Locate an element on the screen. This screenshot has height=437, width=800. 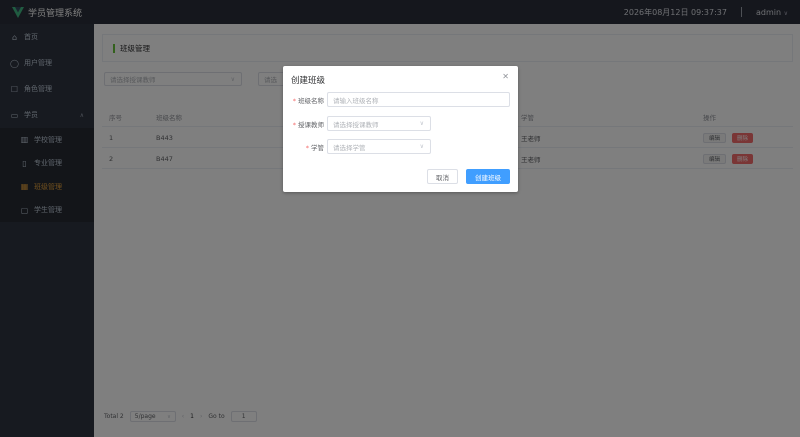
field-label-text: 授课教师 is located at coordinates (311, 124).